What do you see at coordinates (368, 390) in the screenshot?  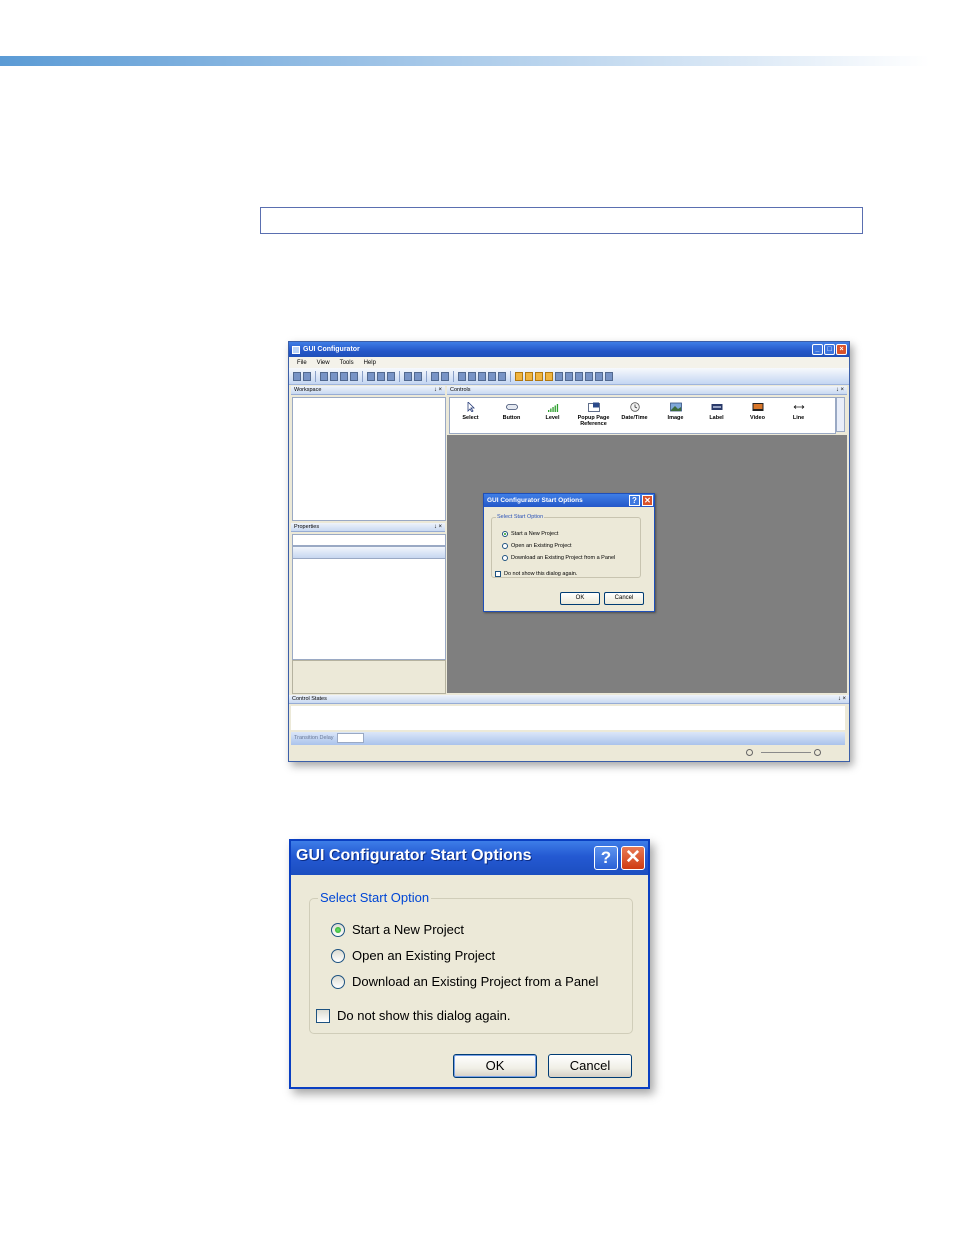 I see `workspace-panel-header: Workspace ↓ ×` at bounding box center [368, 390].